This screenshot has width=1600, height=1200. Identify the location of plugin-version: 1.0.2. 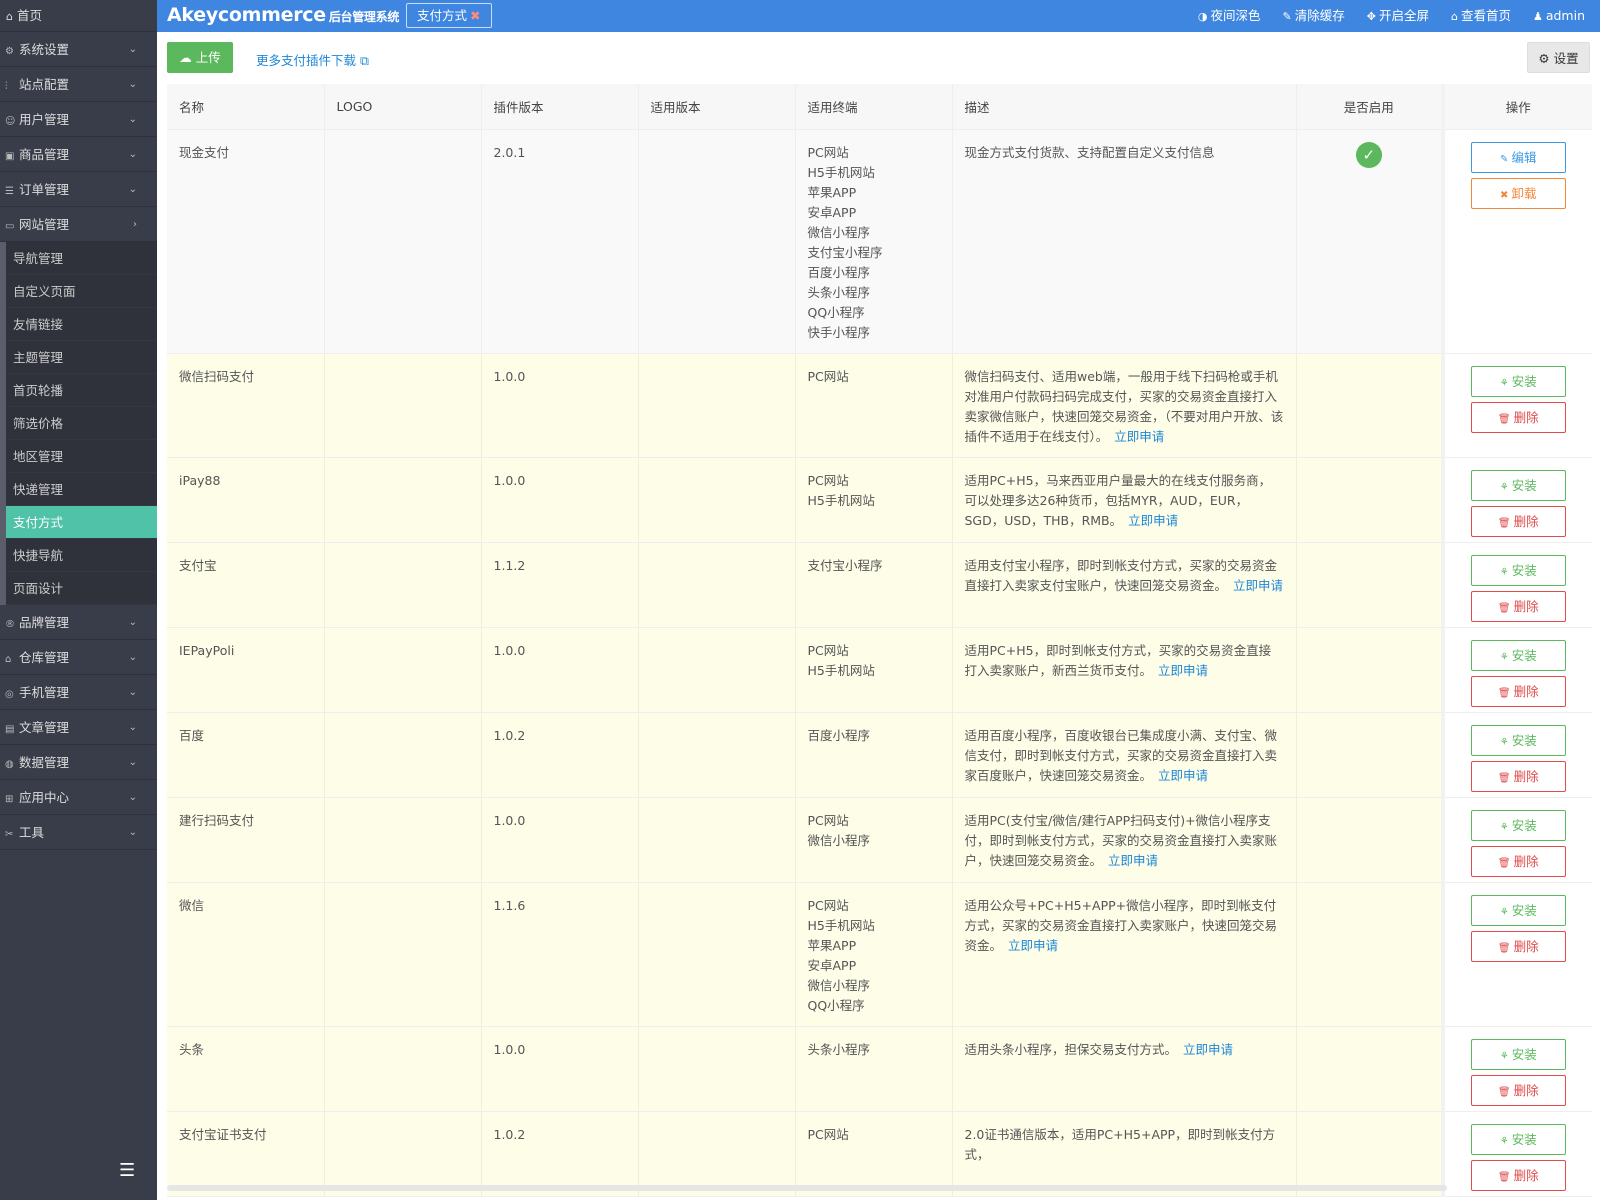
(560, 755).